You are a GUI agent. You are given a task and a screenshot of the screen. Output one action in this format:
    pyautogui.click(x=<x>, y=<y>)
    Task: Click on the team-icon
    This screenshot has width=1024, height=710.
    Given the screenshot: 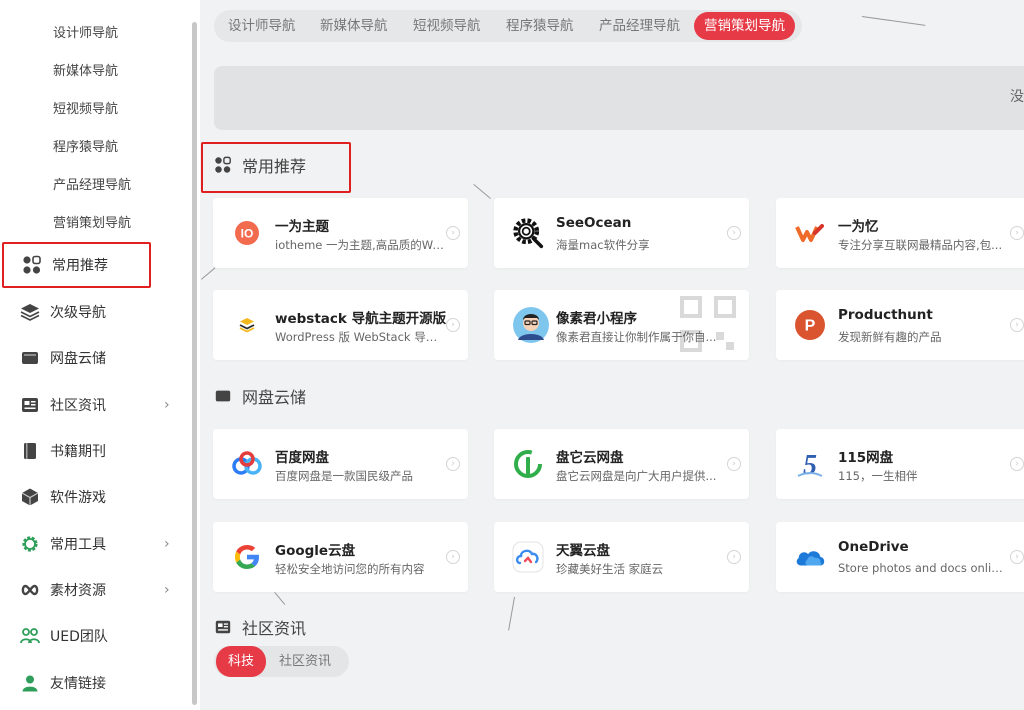 What is the action you would take?
    pyautogui.click(x=30, y=636)
    